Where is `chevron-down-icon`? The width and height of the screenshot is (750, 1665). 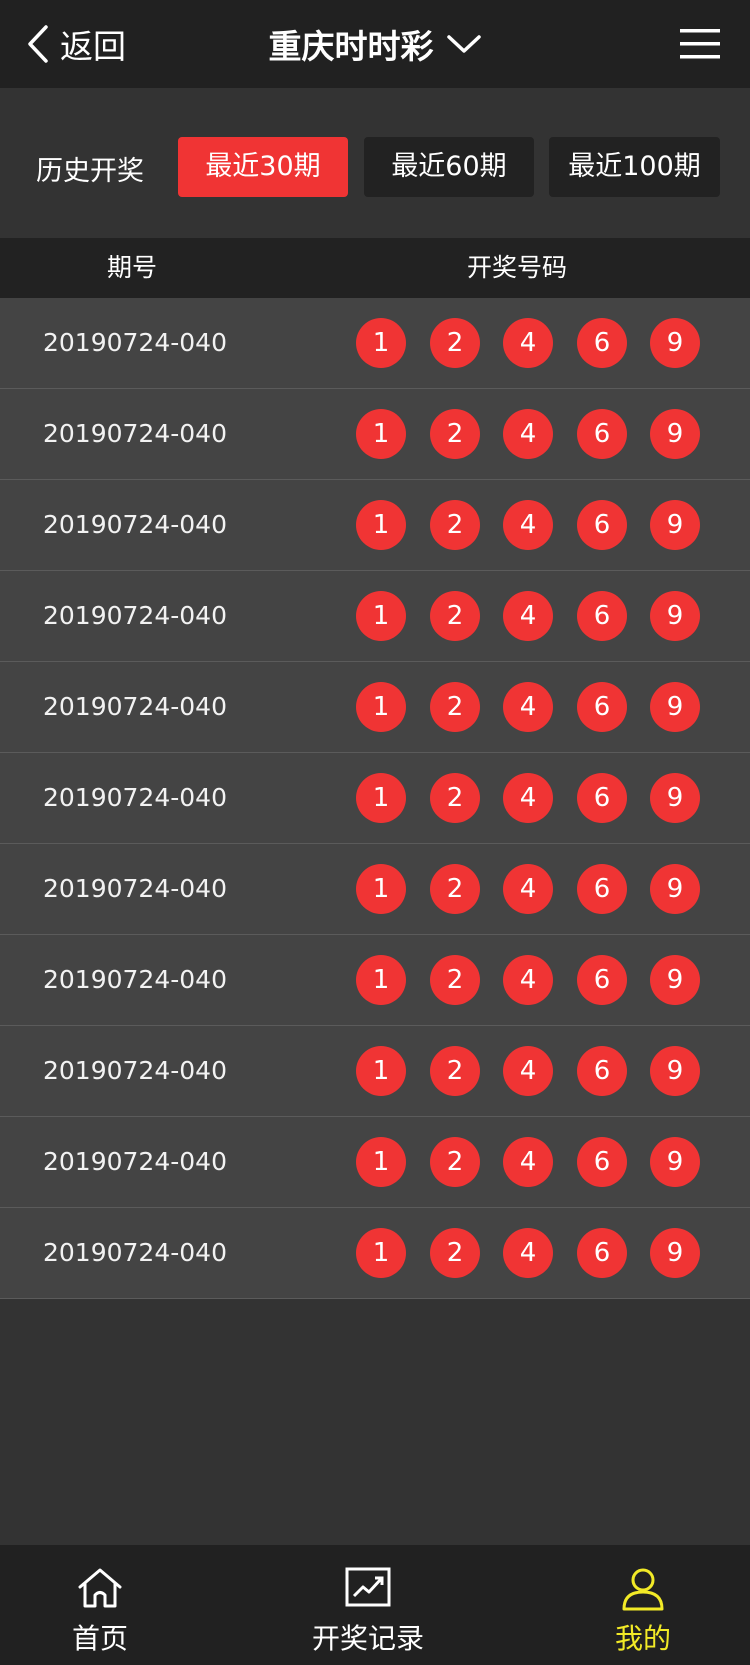
chevron-down-icon is located at coordinates (463, 44).